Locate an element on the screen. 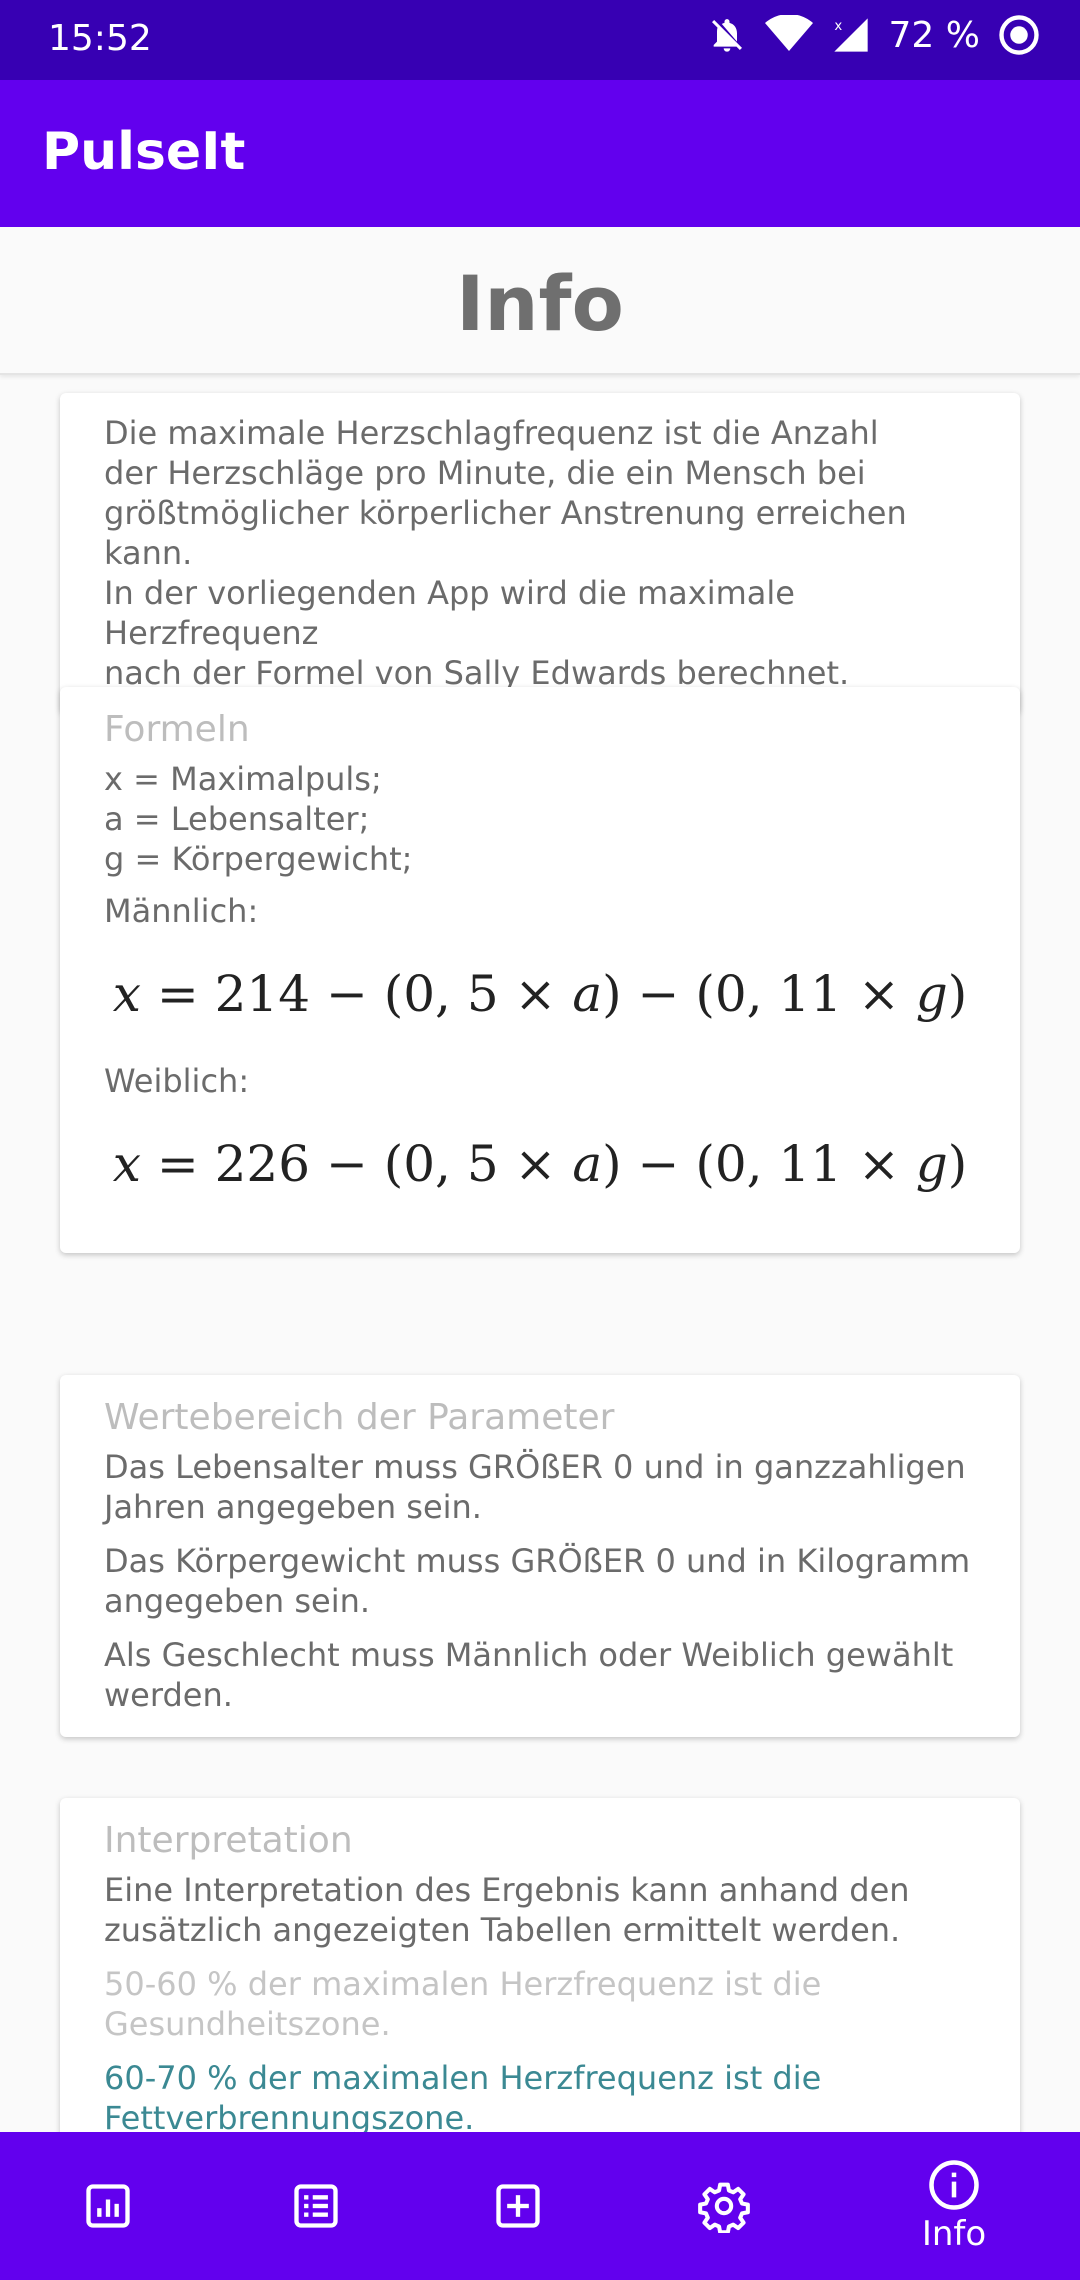 The image size is (1080, 2280). male-formula: x = 214 − (0, 5 × a) − (0, 11 × g) is located at coordinates (540, 994).